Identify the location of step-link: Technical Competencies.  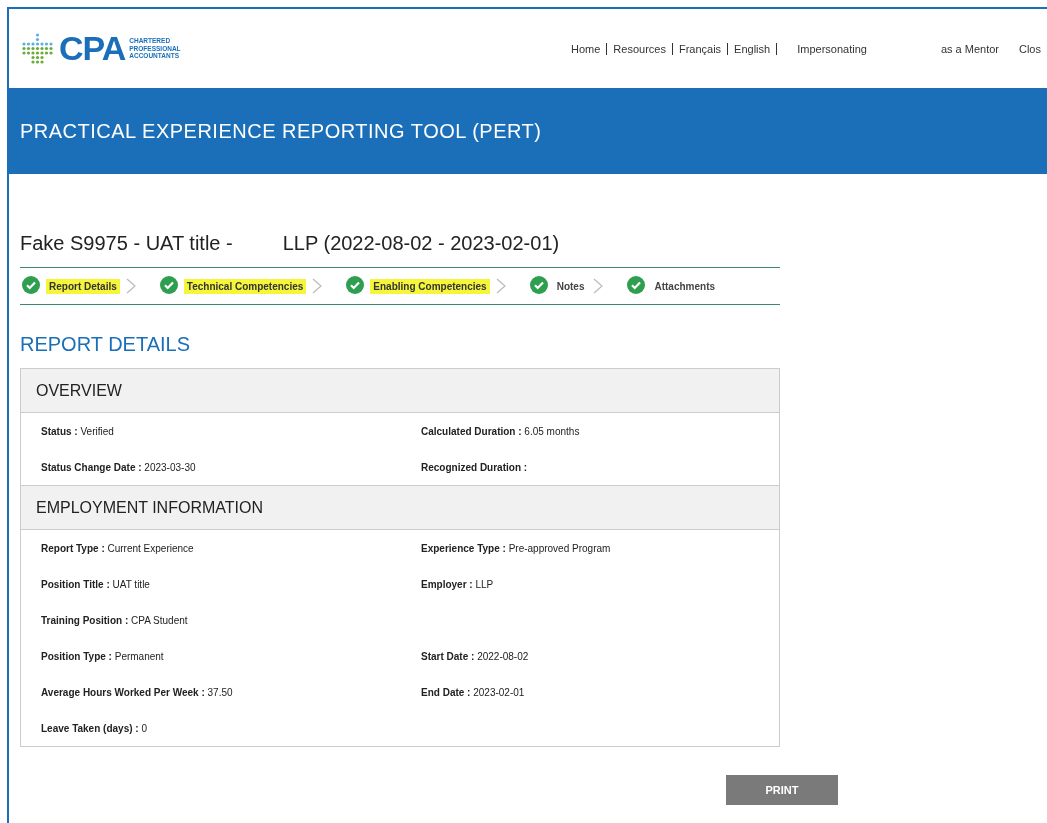
(245, 286).